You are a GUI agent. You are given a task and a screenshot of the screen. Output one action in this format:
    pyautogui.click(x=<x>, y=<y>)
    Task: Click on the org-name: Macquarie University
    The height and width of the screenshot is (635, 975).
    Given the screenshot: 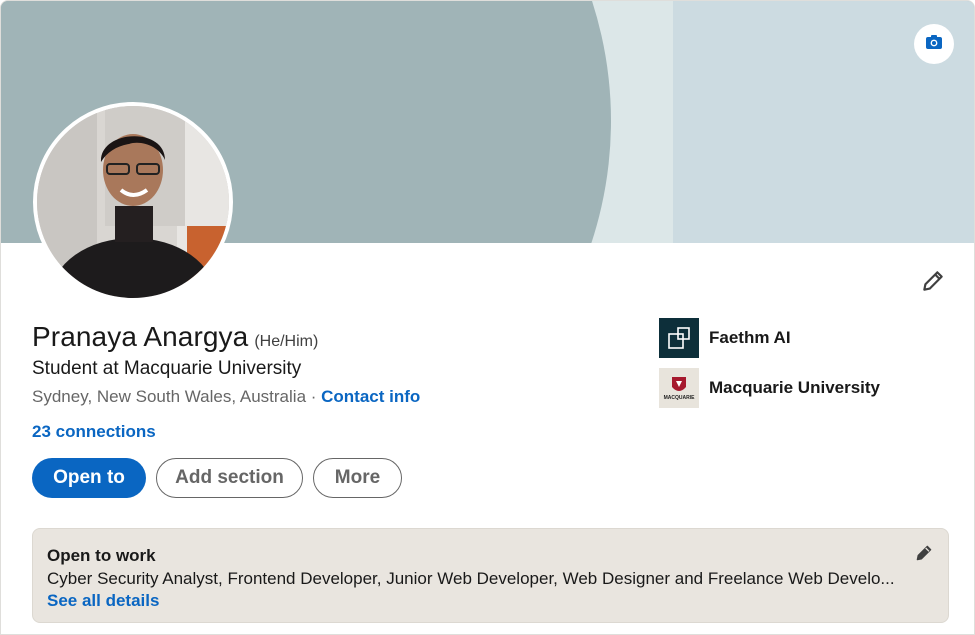 What is the action you would take?
    pyautogui.click(x=795, y=387)
    